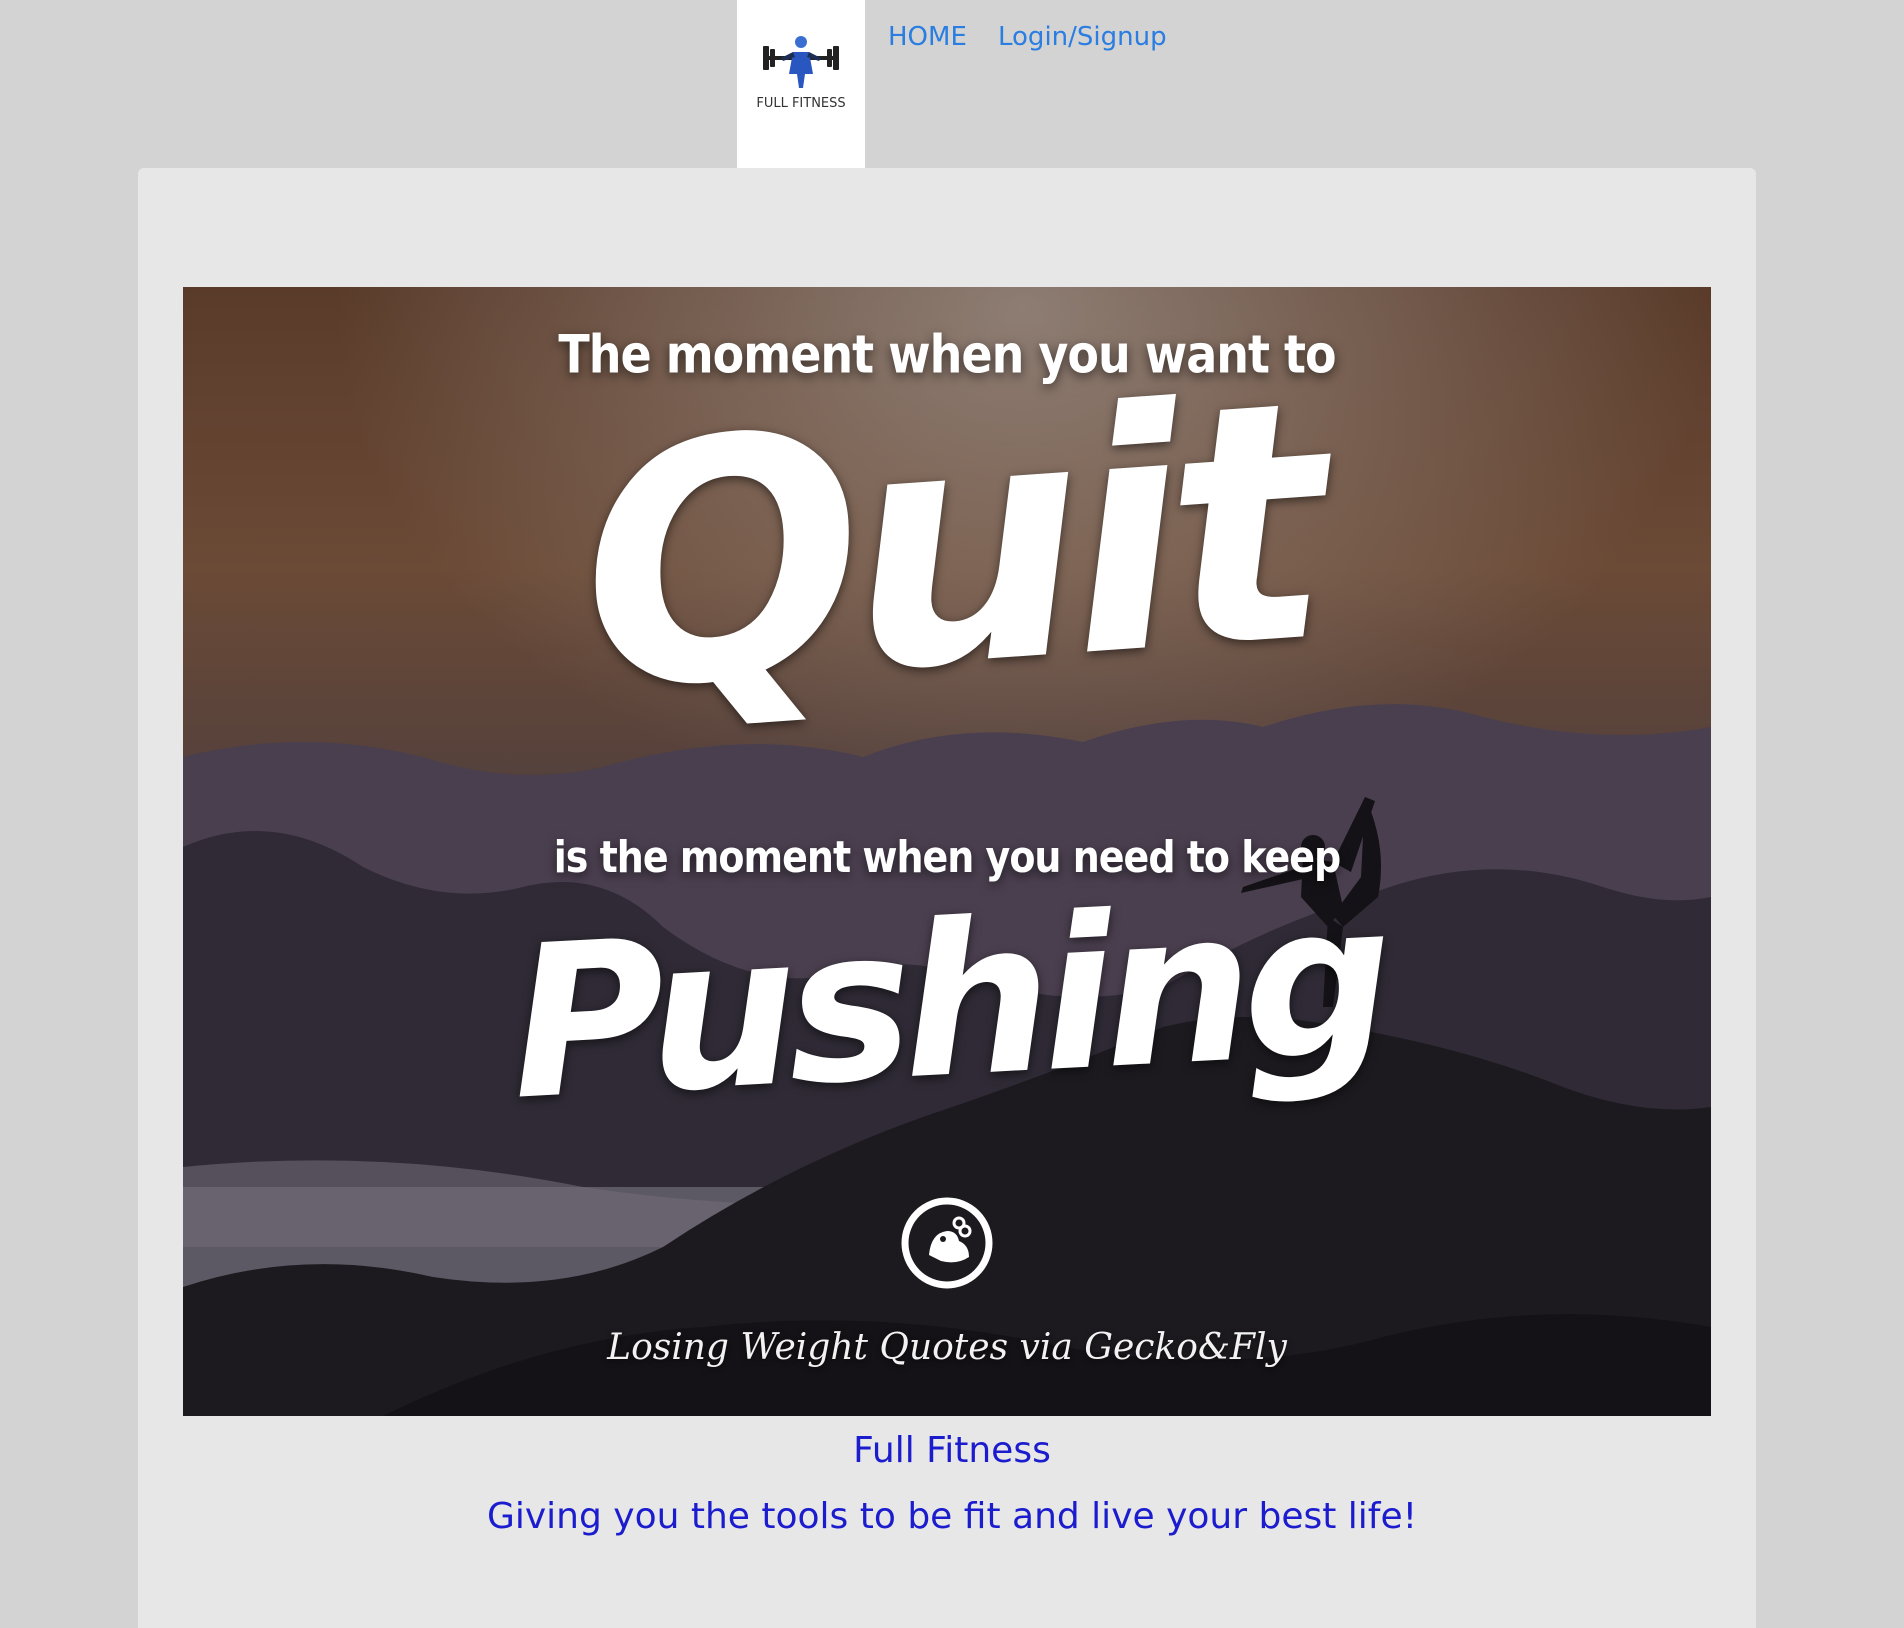 The height and width of the screenshot is (1628, 1904). What do you see at coordinates (1082, 37) in the screenshot?
I see `nav-login-signup-link: Login/Signup` at bounding box center [1082, 37].